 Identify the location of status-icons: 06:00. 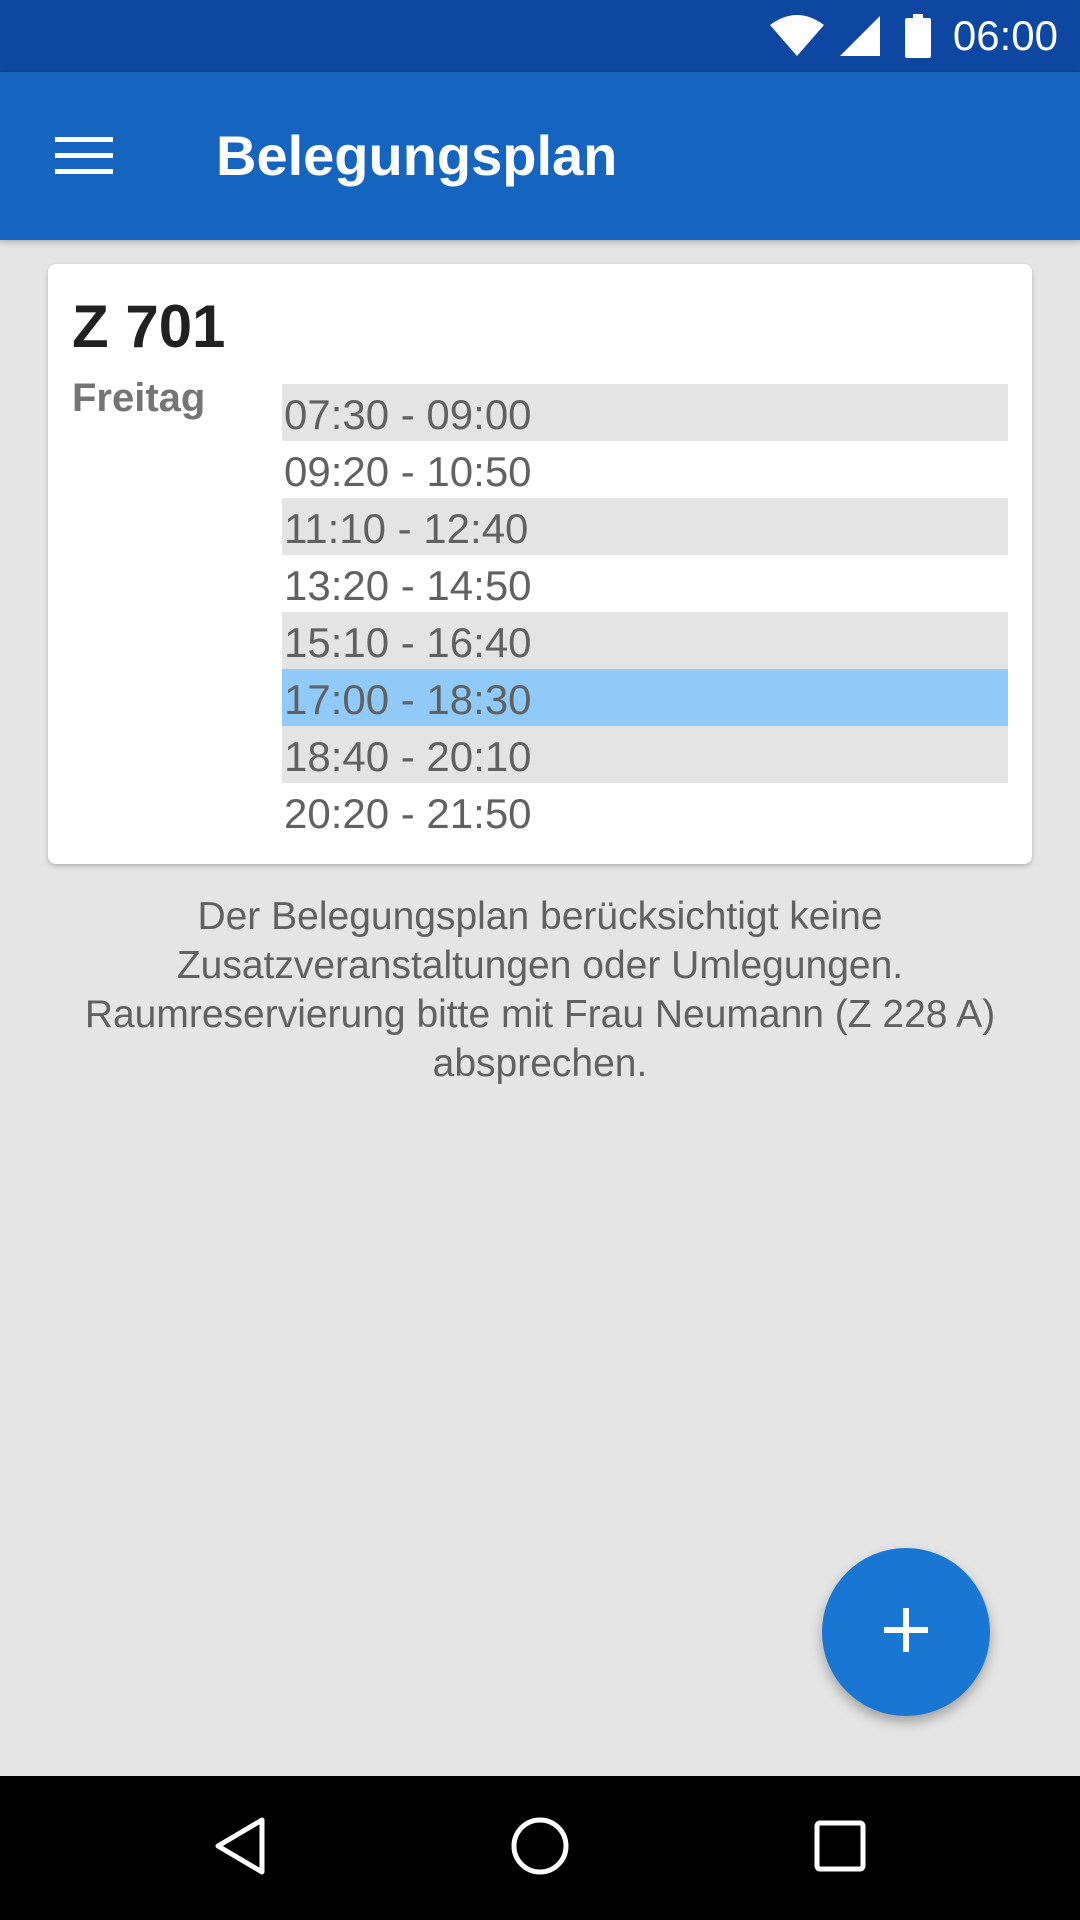
(913, 36).